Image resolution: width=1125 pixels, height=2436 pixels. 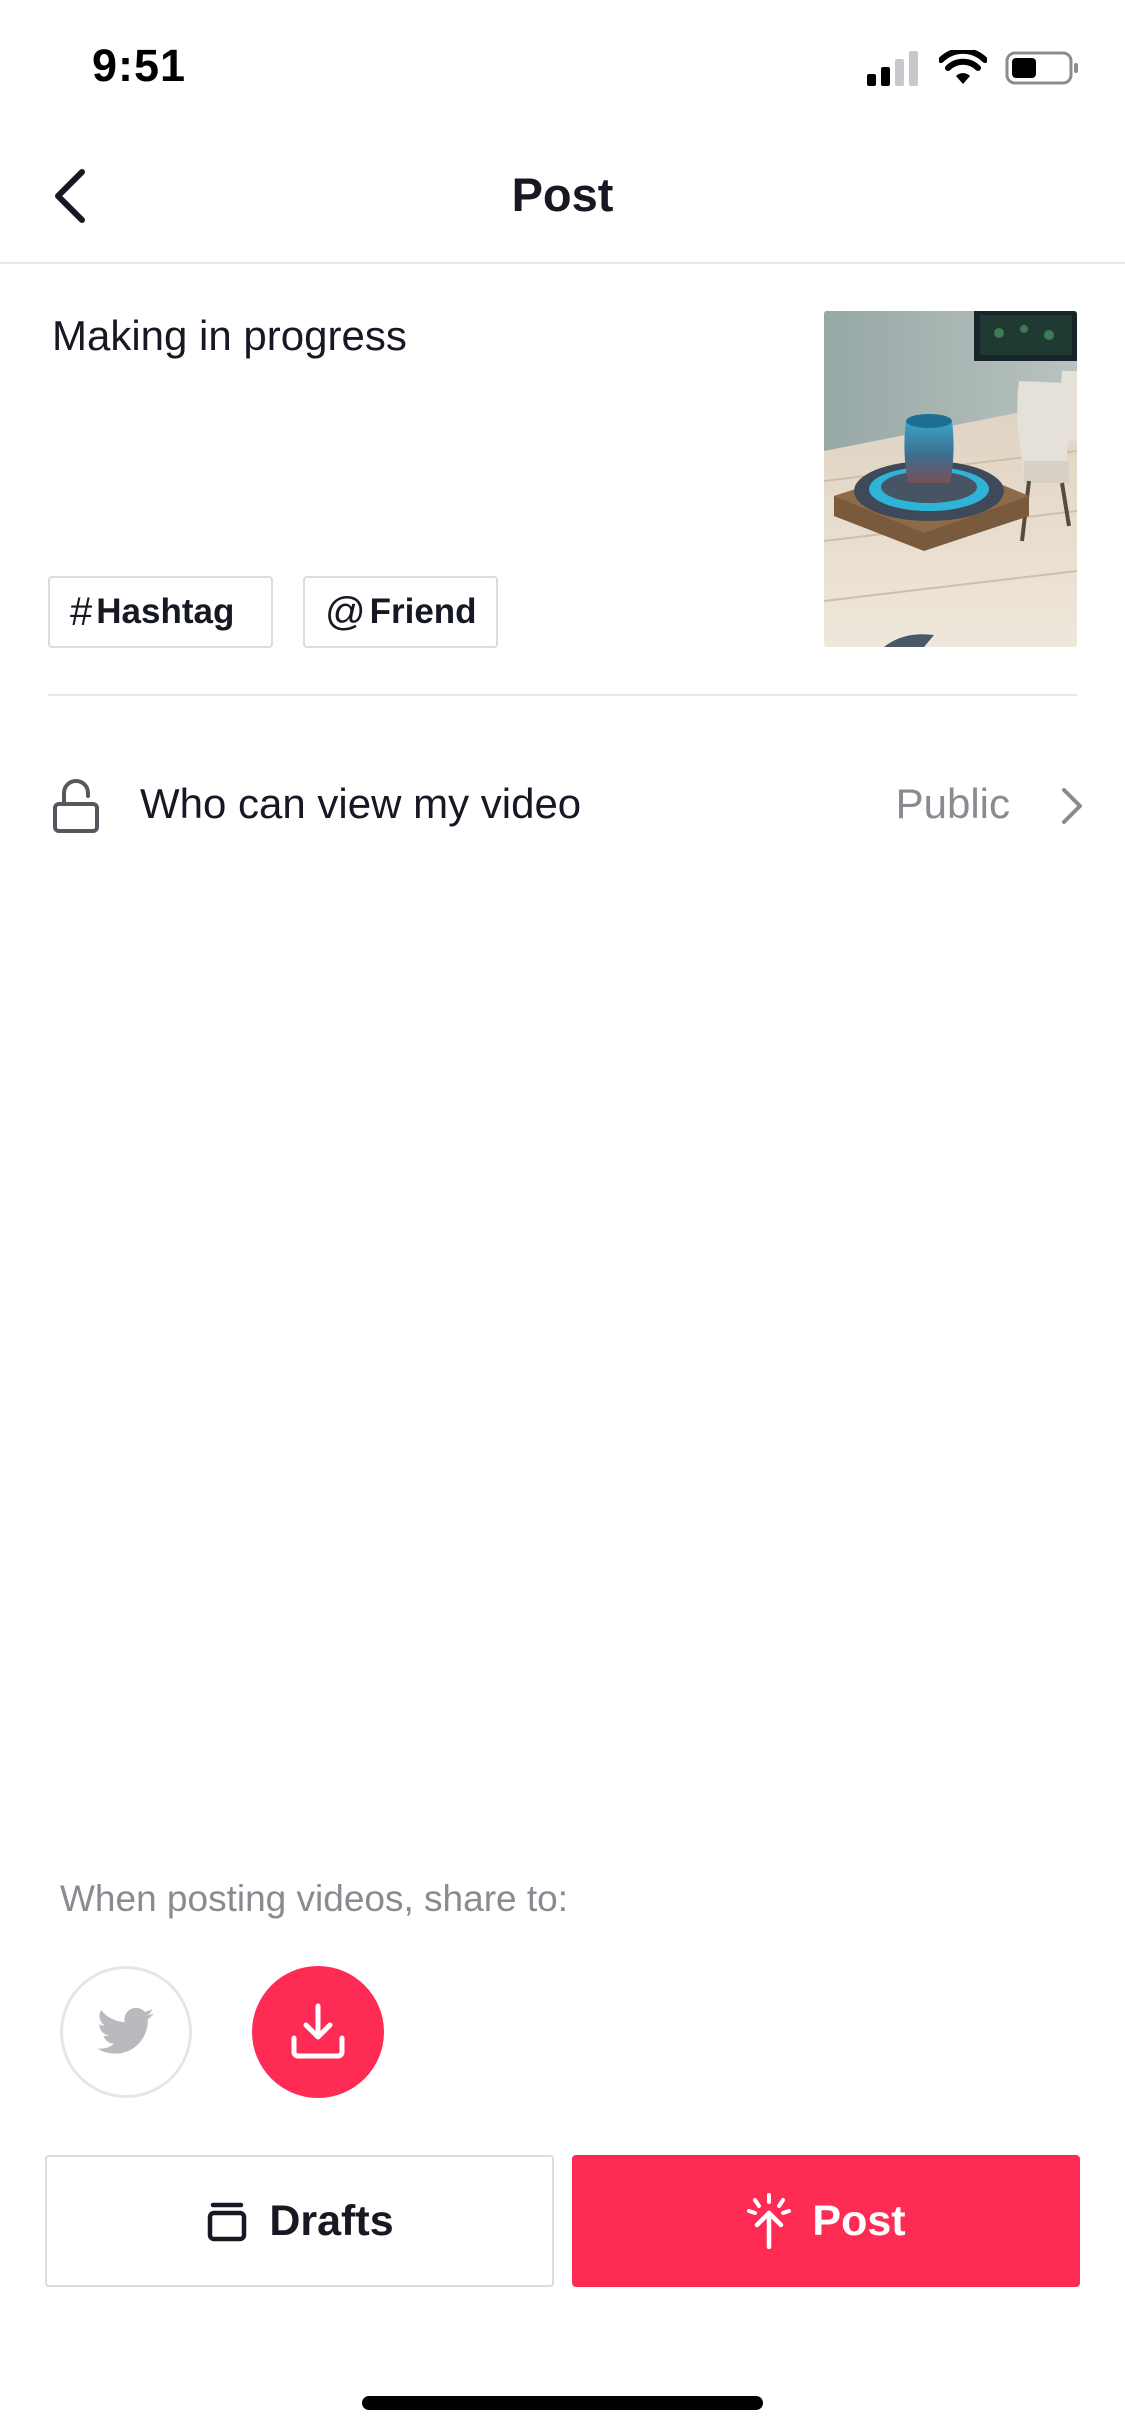 I want to click on drafts-label: Drafts, so click(x=331, y=2220).